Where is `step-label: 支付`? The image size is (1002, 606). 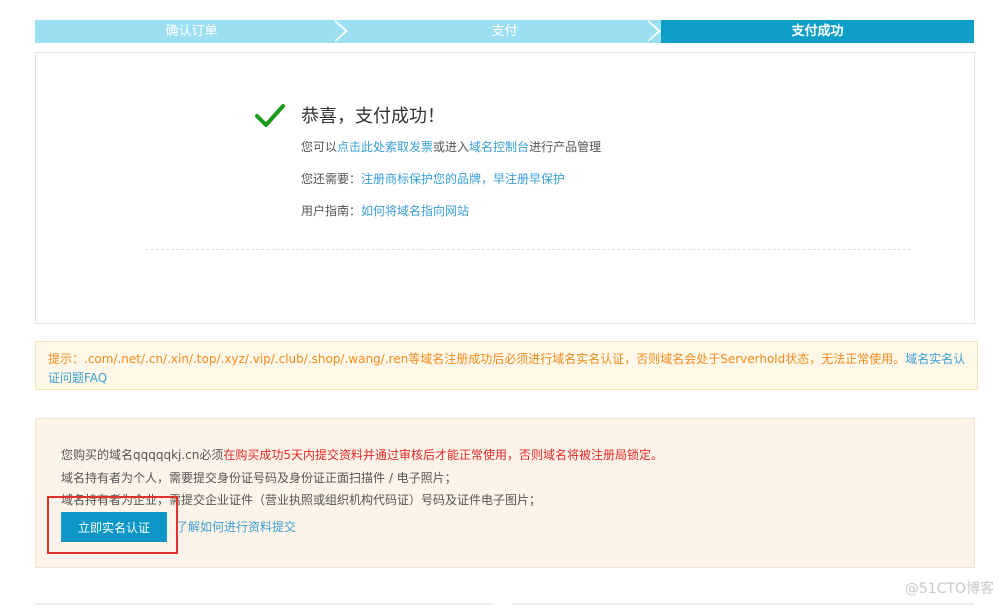
step-label: 支付 is located at coordinates (504, 31).